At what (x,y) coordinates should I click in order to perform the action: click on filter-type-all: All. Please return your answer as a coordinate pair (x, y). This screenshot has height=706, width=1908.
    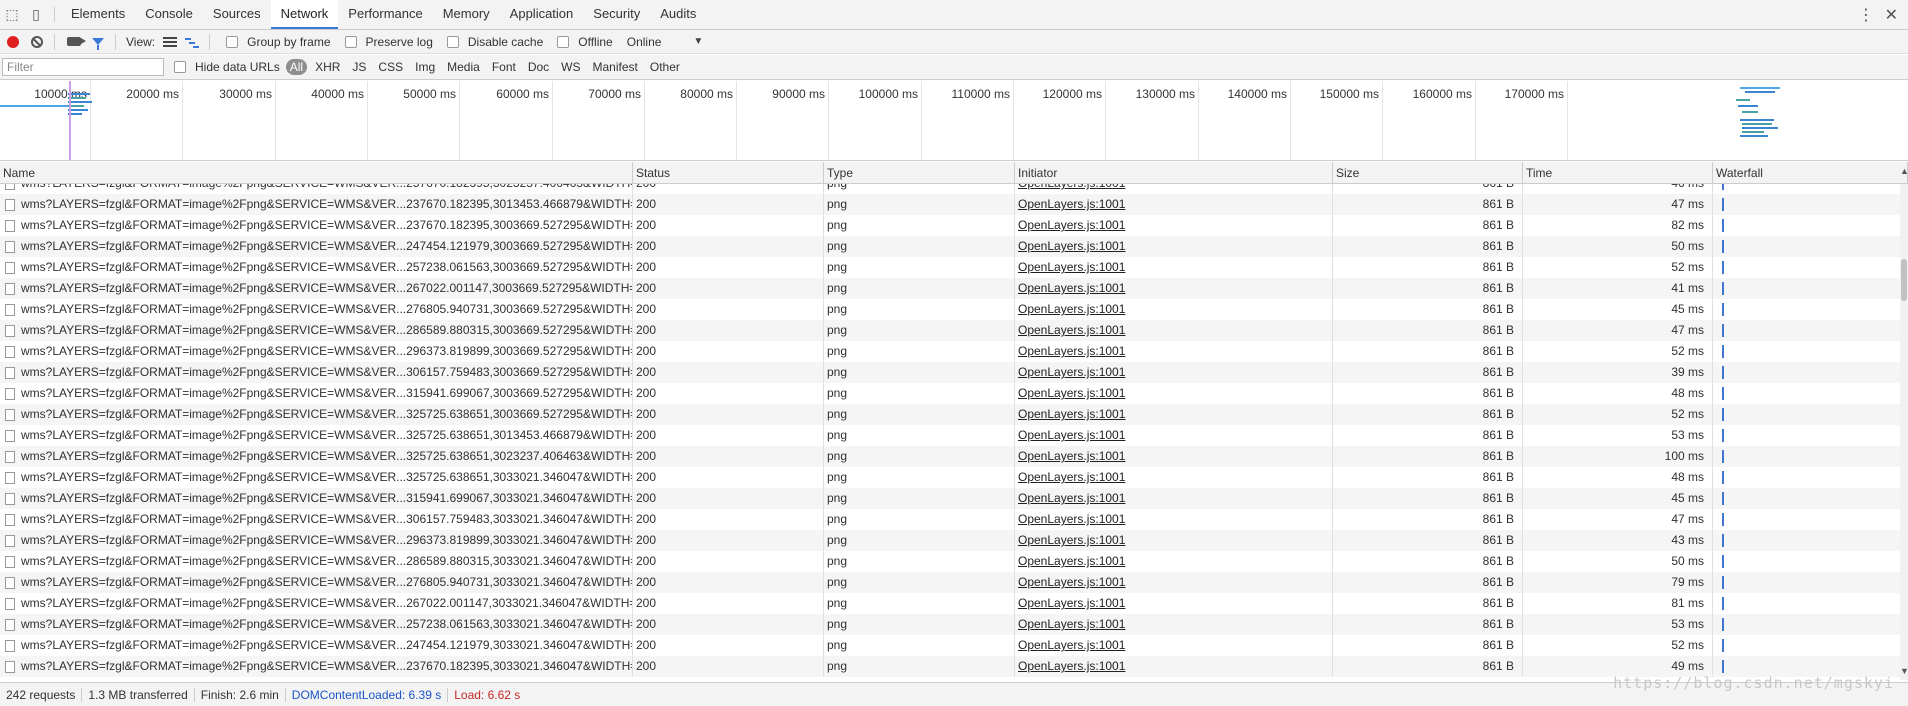
    Looking at the image, I should click on (296, 67).